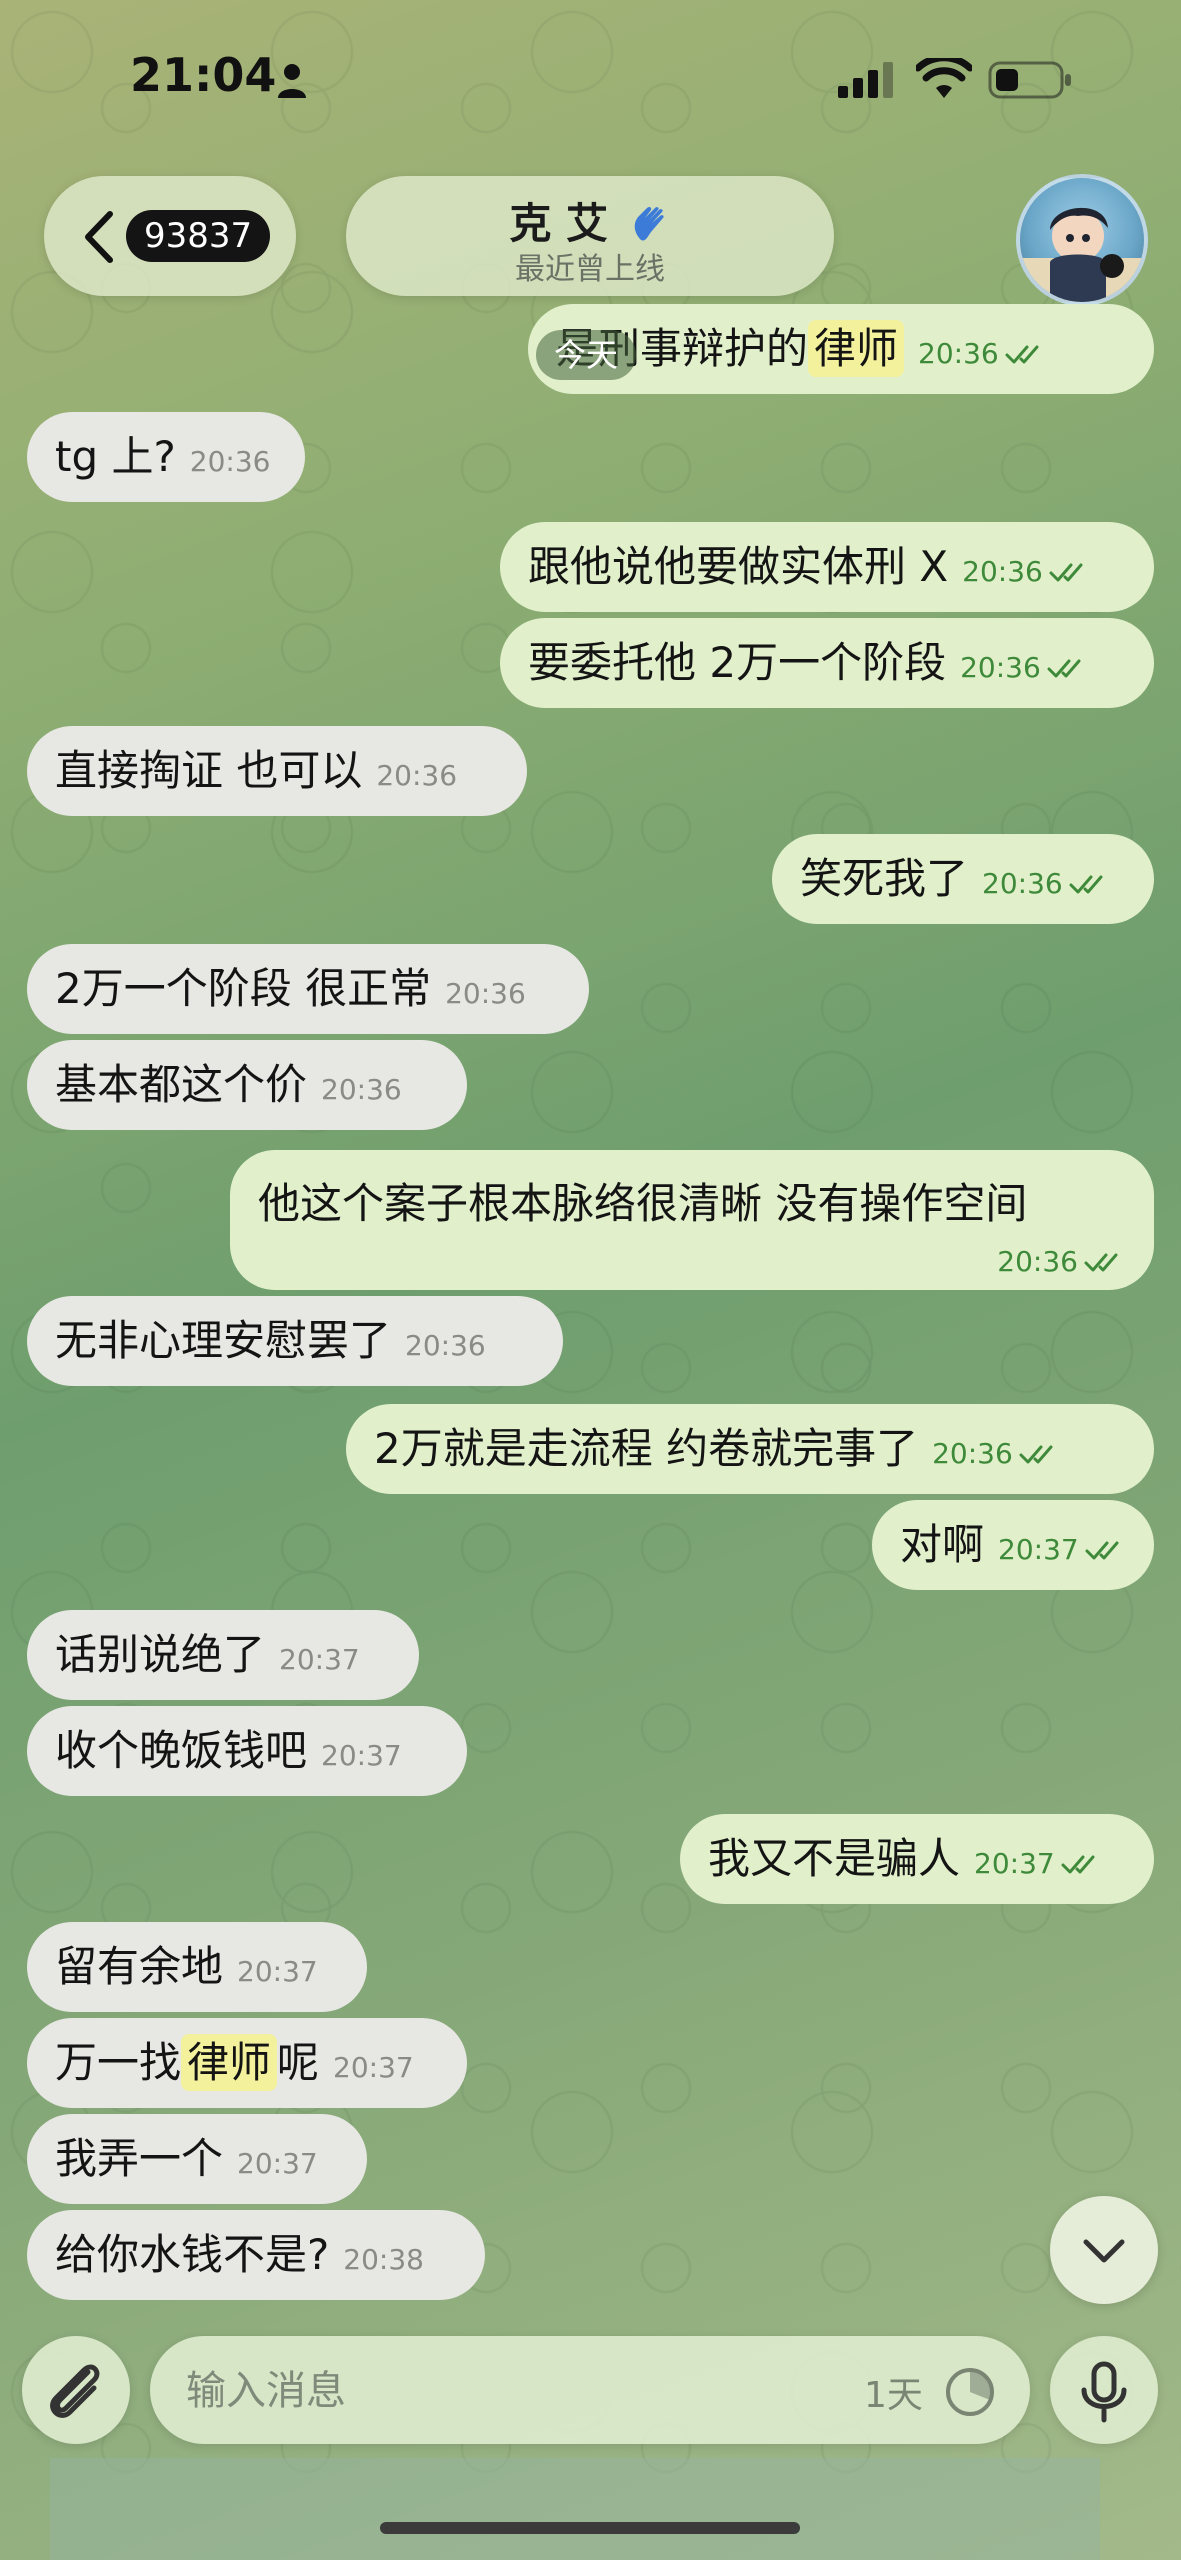 The height and width of the screenshot is (2560, 1181). What do you see at coordinates (139, 2158) in the screenshot?
I see `message-text: 我弄一个` at bounding box center [139, 2158].